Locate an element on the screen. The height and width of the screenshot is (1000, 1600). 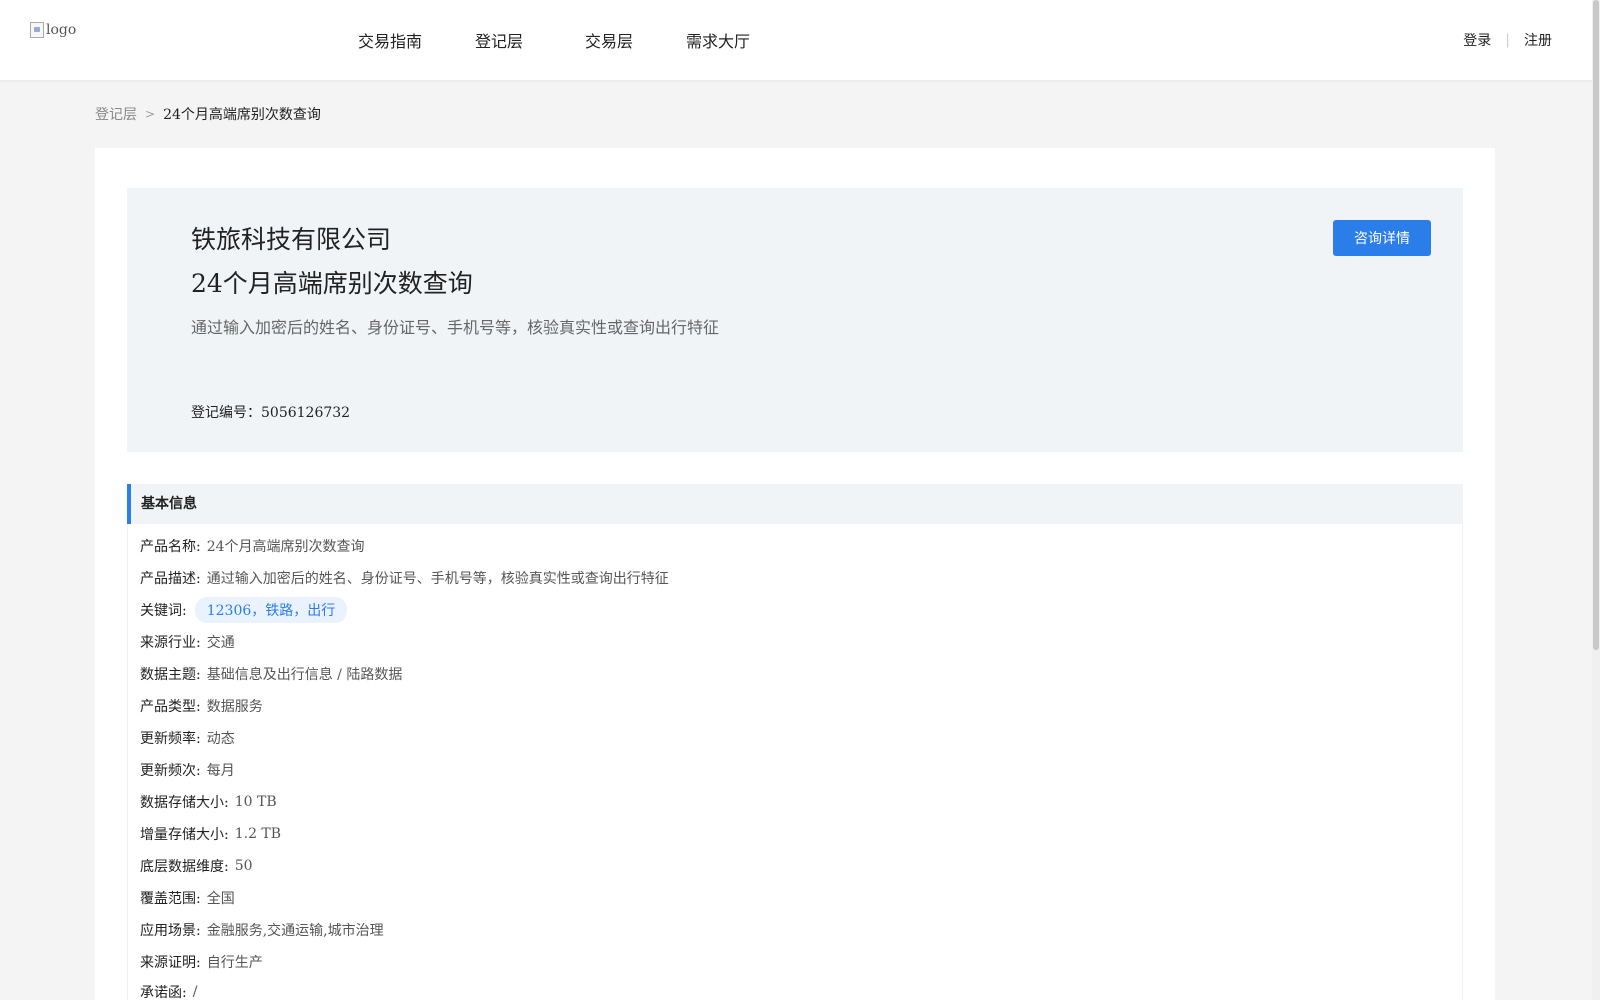
info-label: 关键词: is located at coordinates (163, 611).